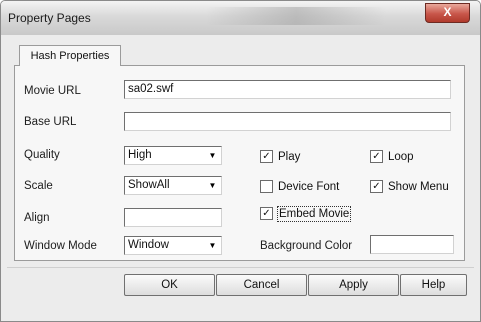  What do you see at coordinates (418, 187) in the screenshot?
I see `show-menu-label: Show Menu` at bounding box center [418, 187].